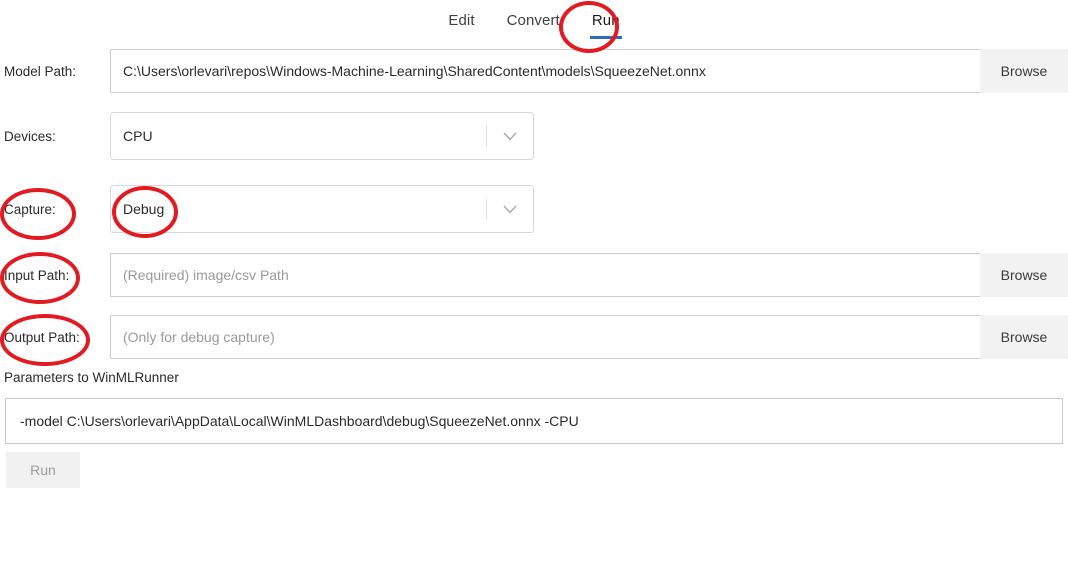  What do you see at coordinates (1024, 337) in the screenshot?
I see `output-path-browse-button: Browse` at bounding box center [1024, 337].